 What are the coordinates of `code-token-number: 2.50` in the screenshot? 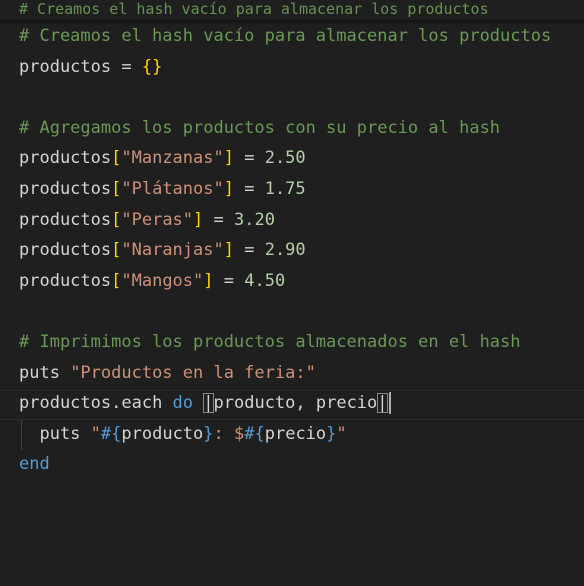 It's located at (285, 158).